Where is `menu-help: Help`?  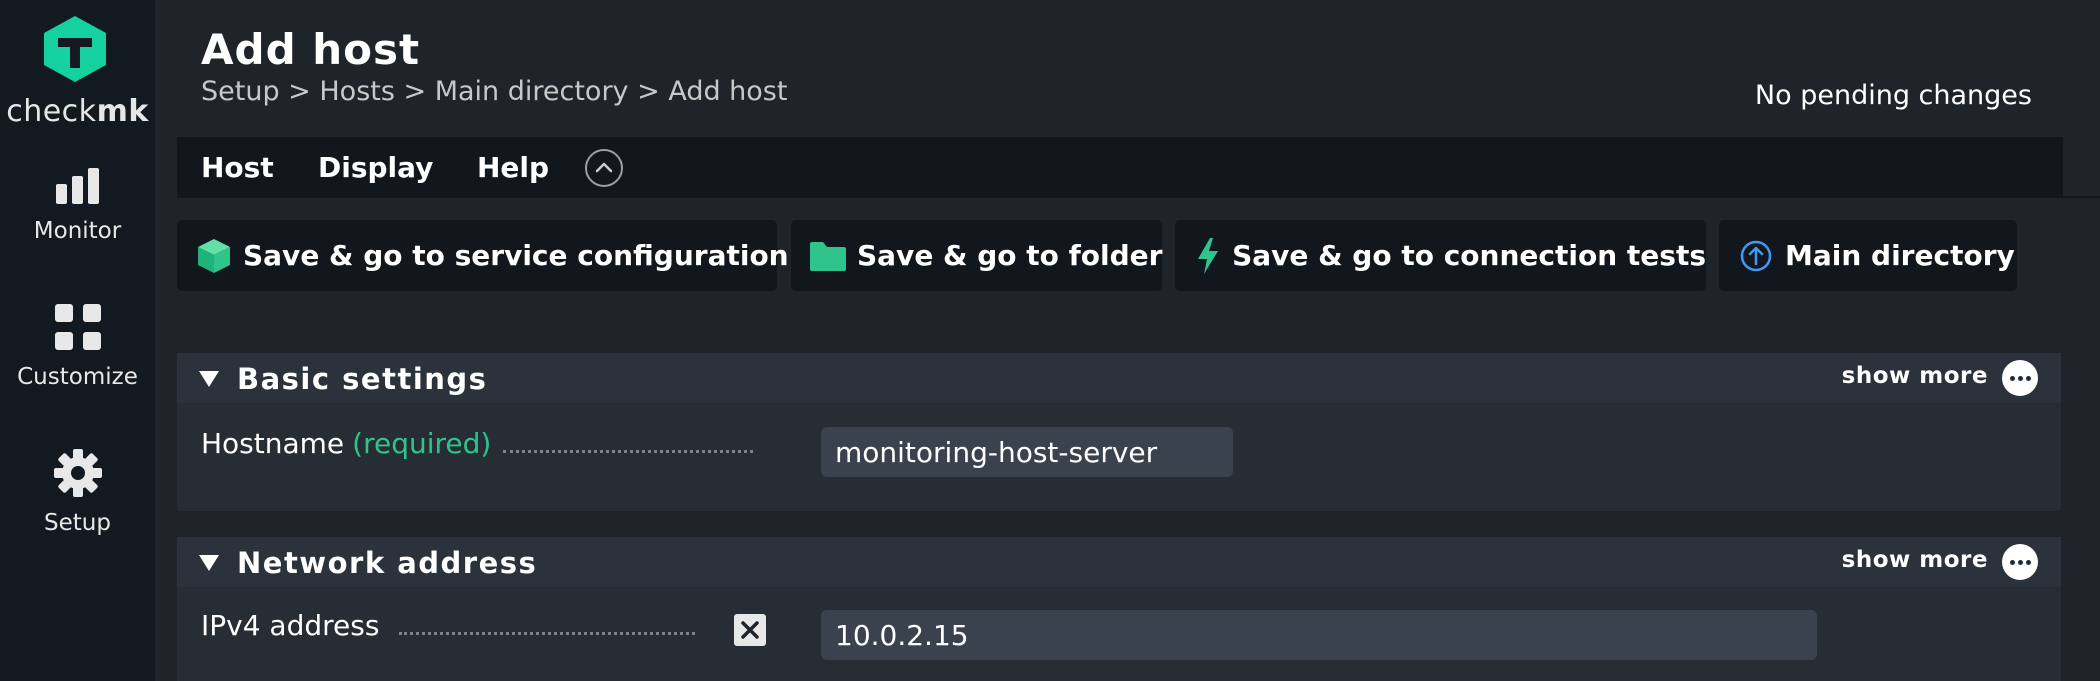
menu-help: Help is located at coordinates (513, 167).